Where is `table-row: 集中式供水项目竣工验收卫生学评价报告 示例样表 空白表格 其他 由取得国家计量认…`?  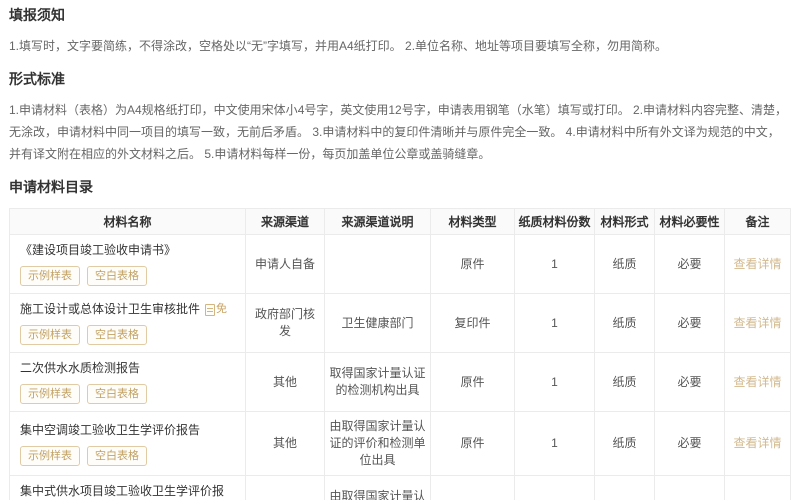
table-row: 集中式供水项目竣工验收卫生学评价报告 示例样表 空白表格 其他 由取得国家计量认… is located at coordinates (400, 487).